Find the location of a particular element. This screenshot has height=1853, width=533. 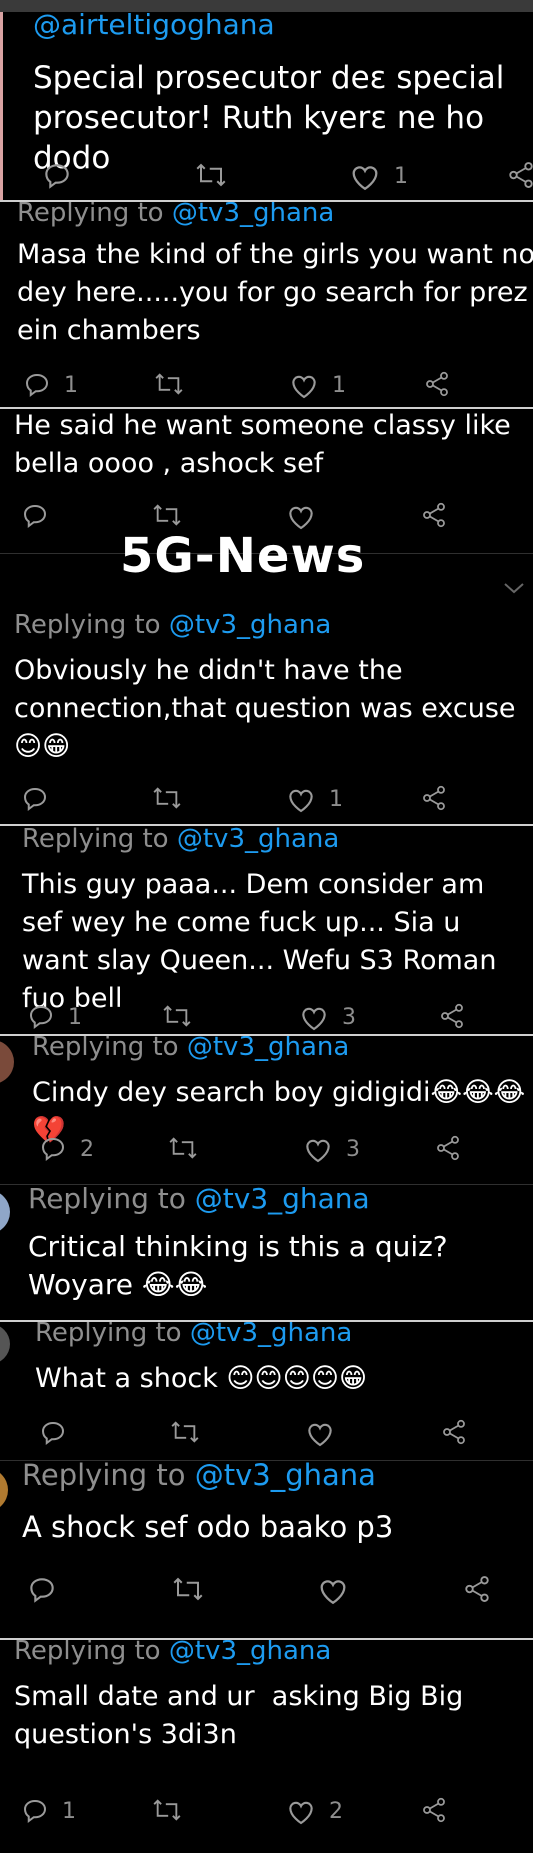

reply-button: 2 is located at coordinates (66, 1149).